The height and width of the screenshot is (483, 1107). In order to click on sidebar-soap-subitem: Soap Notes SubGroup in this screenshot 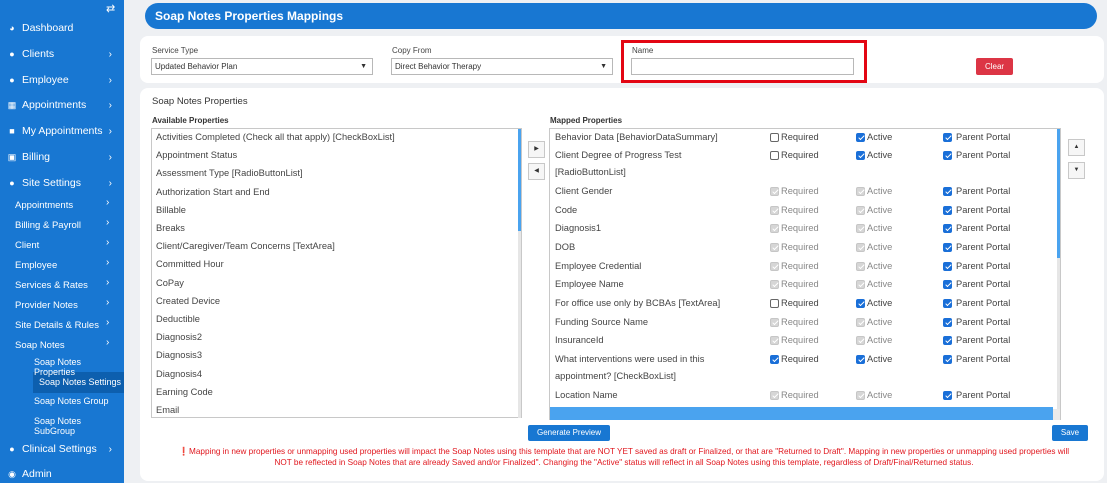, I will do `click(79, 426)`.